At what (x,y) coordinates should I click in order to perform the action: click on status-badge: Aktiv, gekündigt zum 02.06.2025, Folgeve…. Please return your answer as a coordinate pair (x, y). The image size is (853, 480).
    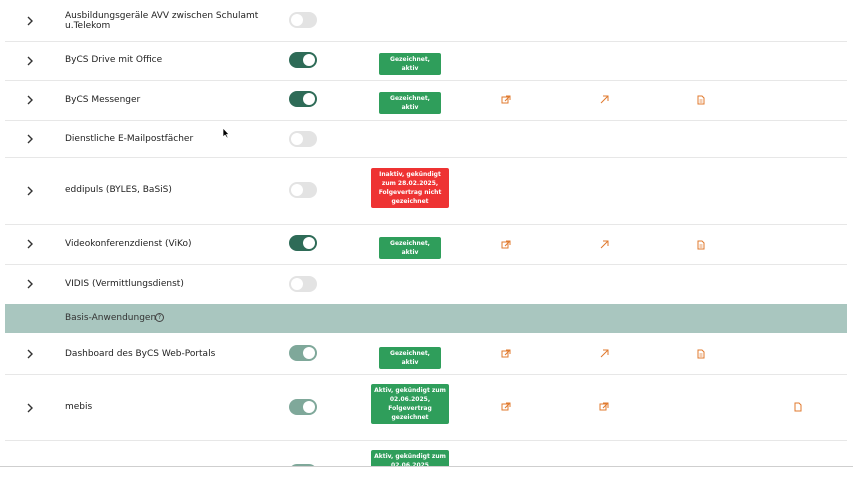
    Looking at the image, I should click on (410, 404).